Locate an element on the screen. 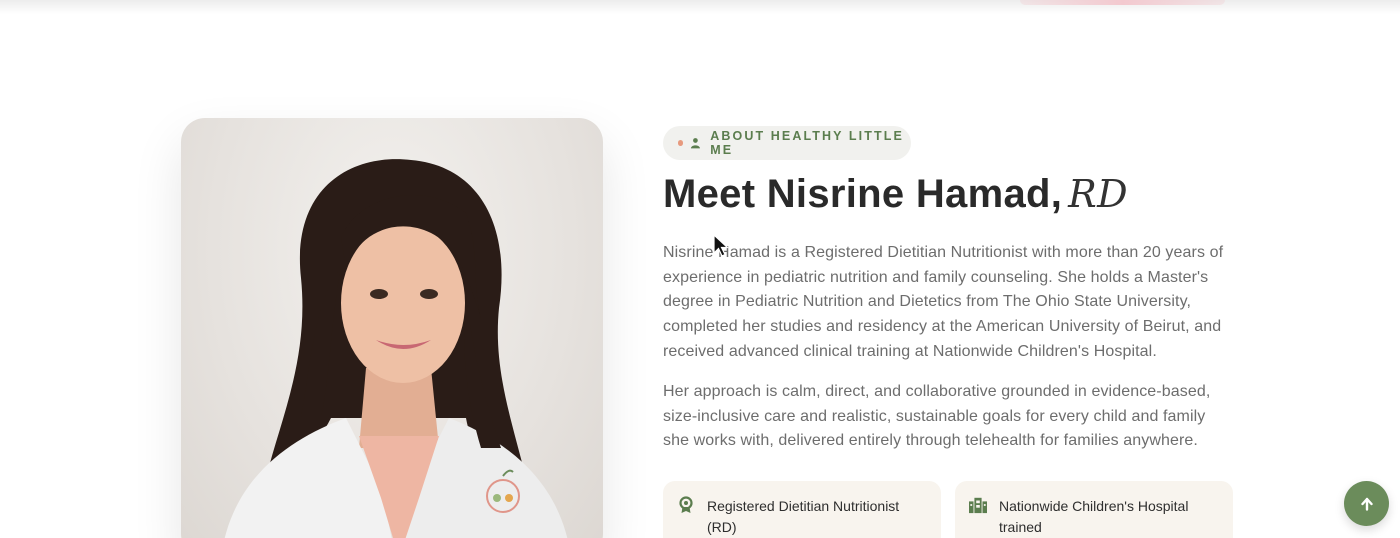 Image resolution: width=1400 pixels, height=538 pixels. credential-label: Registered Dietitian Nutritionist (RD) is located at coordinates (803, 516).